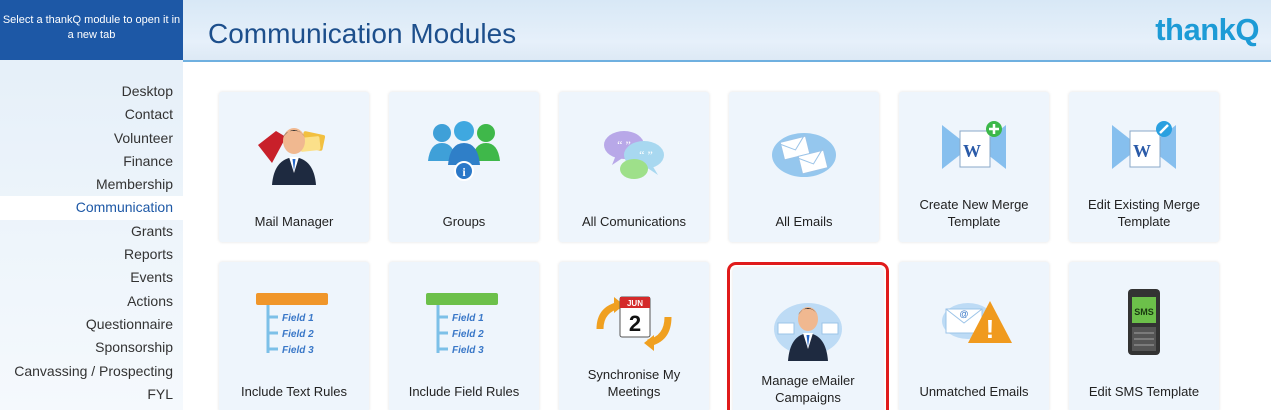 Image resolution: width=1271 pixels, height=410 pixels. Describe the element at coordinates (634, 155) in the screenshot. I see `chat-bubbles-icon: “ ” “ ”` at that location.